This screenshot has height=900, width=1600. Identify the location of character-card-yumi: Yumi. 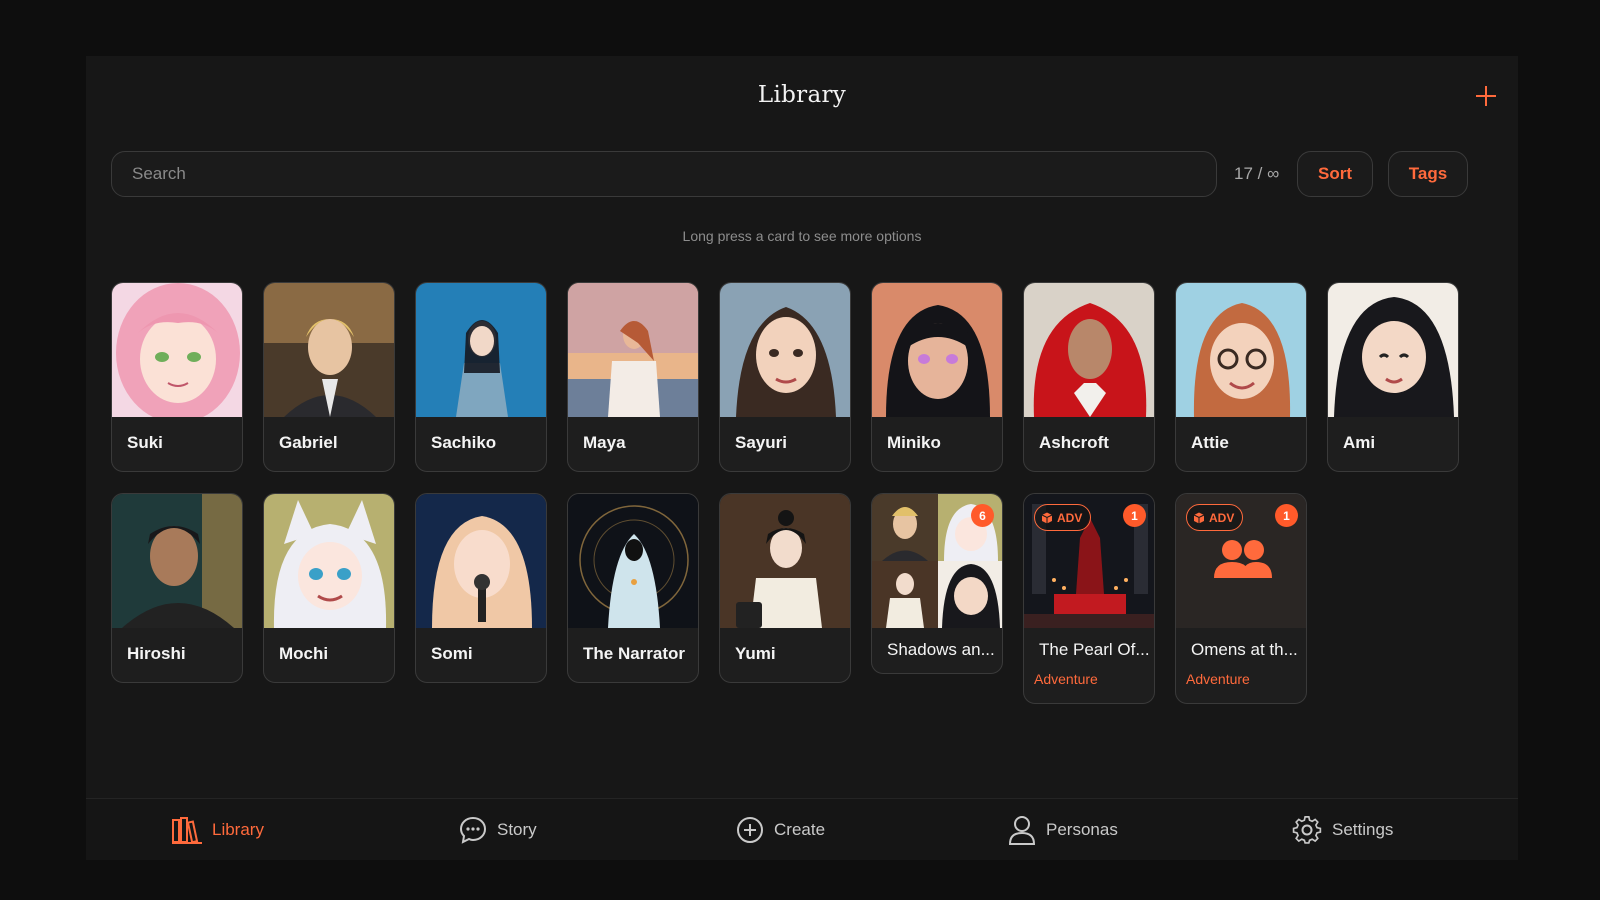
(785, 588).